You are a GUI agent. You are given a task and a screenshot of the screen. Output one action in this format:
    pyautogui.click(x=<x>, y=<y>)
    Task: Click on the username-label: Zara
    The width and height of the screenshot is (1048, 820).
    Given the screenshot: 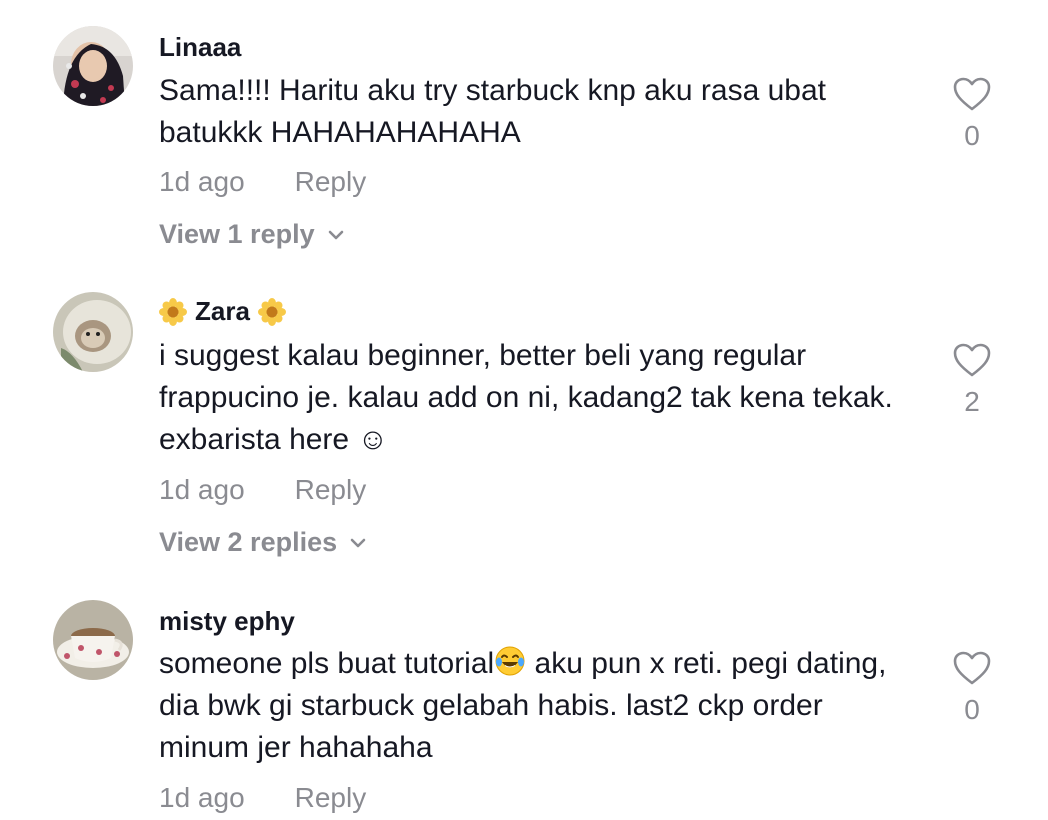 What is the action you would take?
    pyautogui.click(x=222, y=311)
    